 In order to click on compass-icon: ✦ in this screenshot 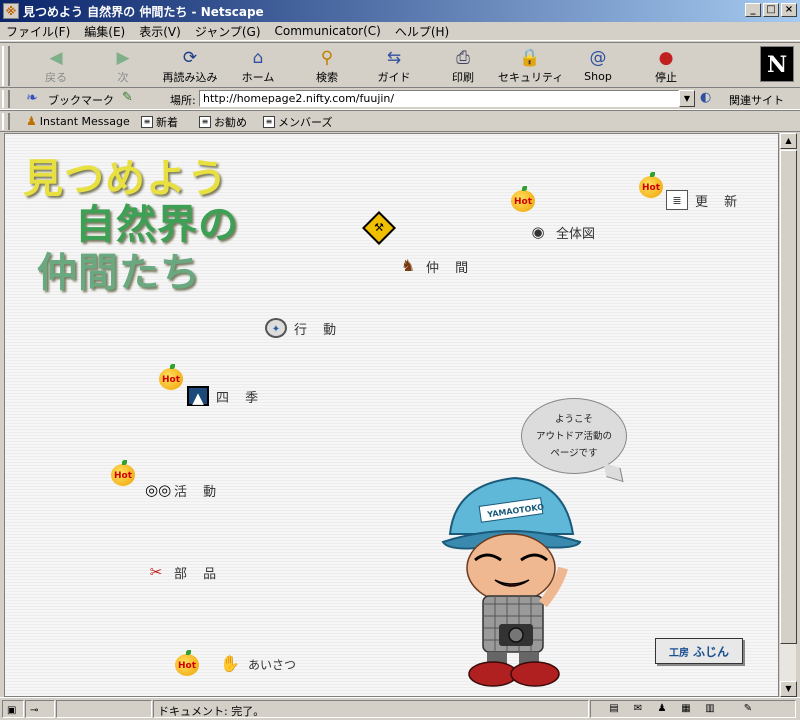, I will do `click(276, 328)`.